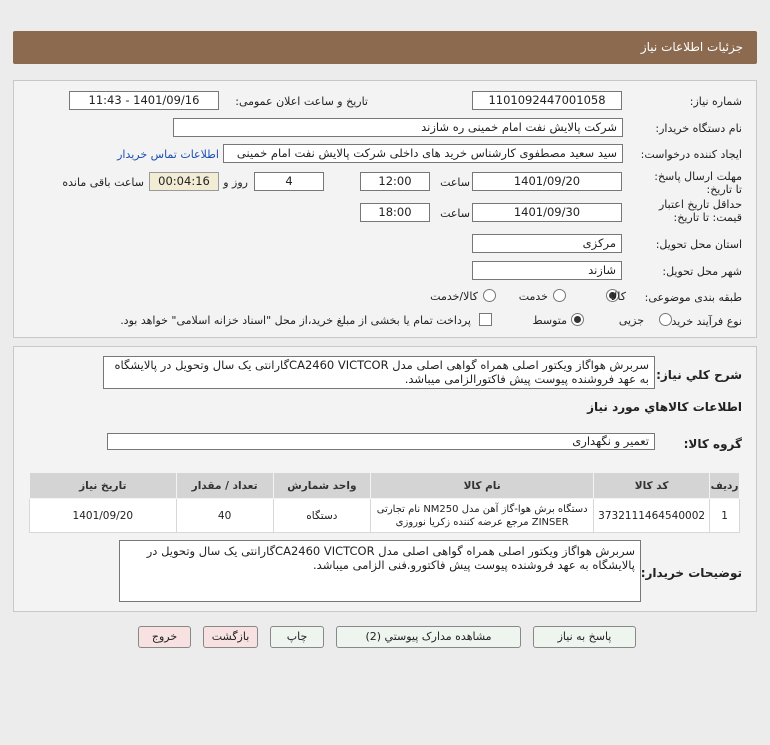 The width and height of the screenshot is (770, 745). I want to click on category-radio-service, so click(559, 295).